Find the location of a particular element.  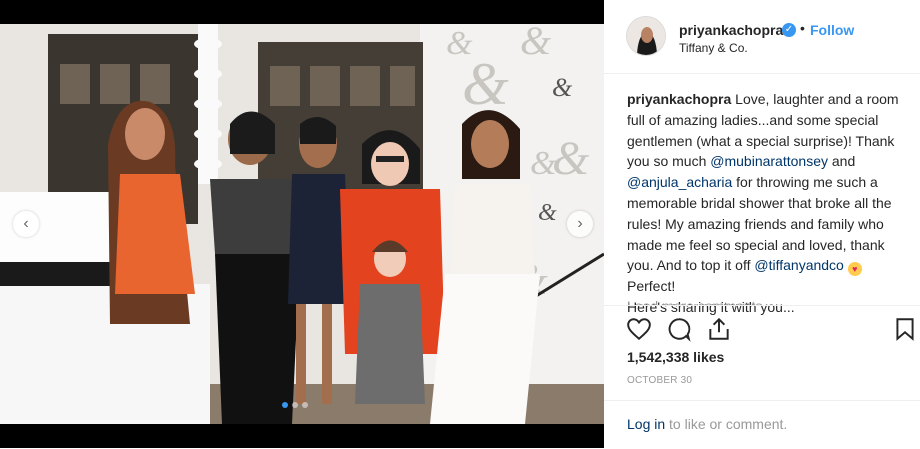

mention-link: @anjula_acharia is located at coordinates (679, 182).